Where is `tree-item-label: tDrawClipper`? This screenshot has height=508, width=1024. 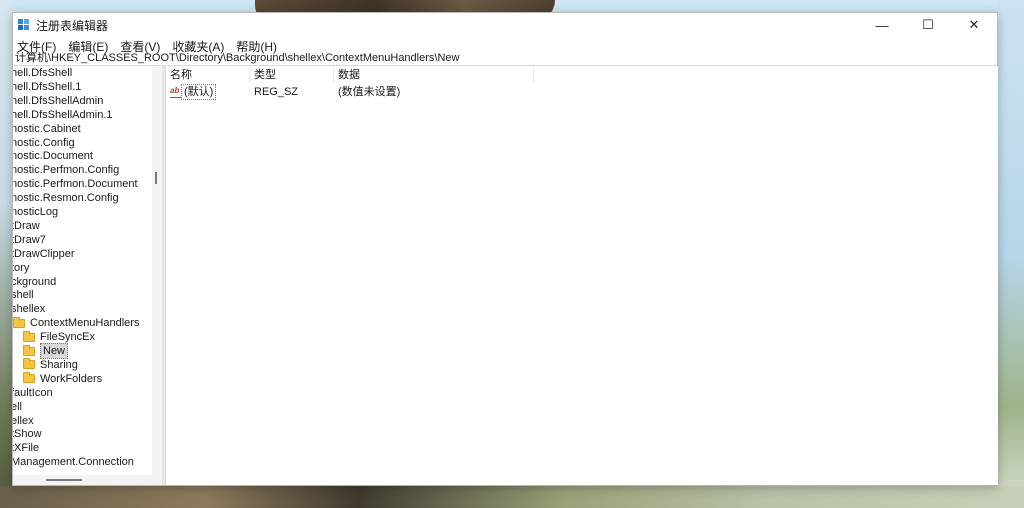
tree-item-label: tDrawClipper is located at coordinates (44, 253).